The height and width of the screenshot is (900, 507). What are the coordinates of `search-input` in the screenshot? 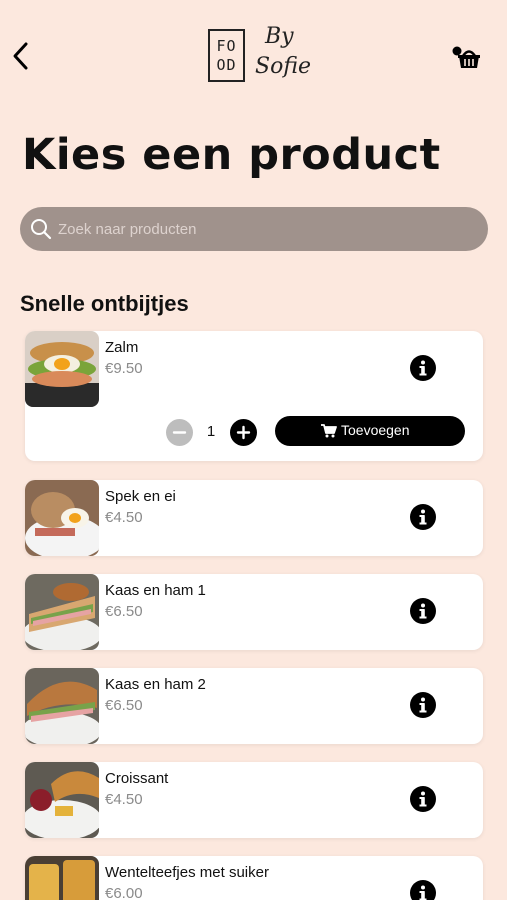 It's located at (268, 229).